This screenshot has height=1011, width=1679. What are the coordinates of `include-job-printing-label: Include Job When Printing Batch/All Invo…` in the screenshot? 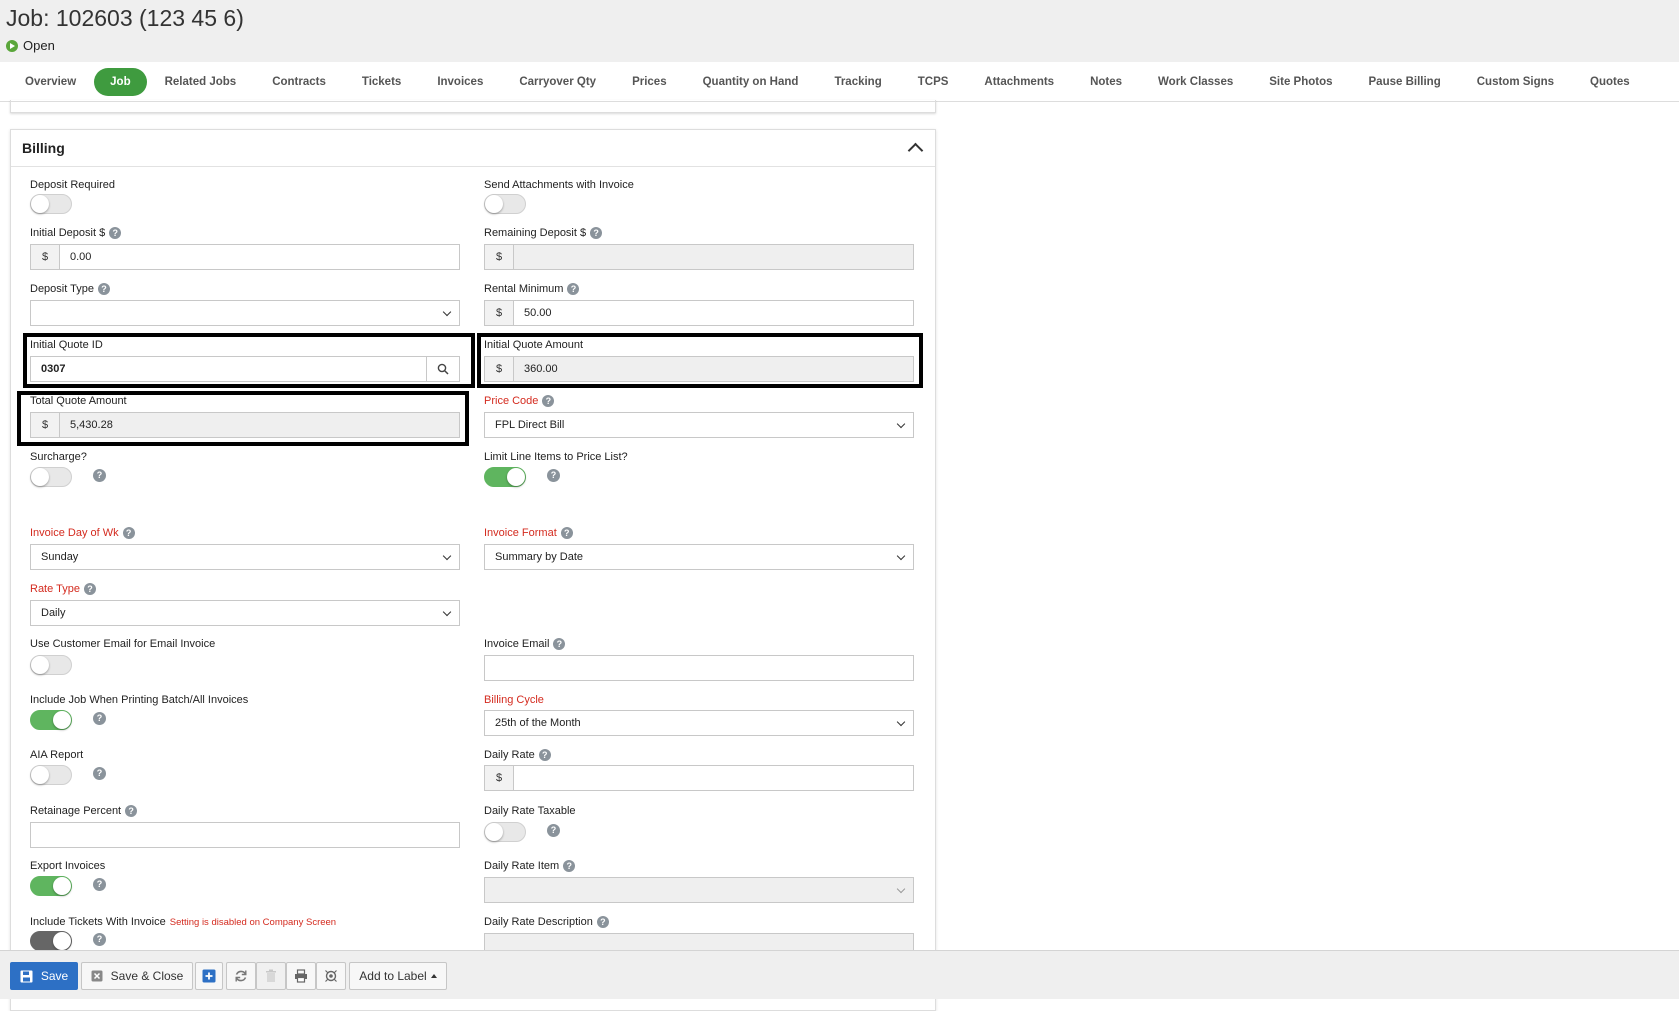 It's located at (139, 700).